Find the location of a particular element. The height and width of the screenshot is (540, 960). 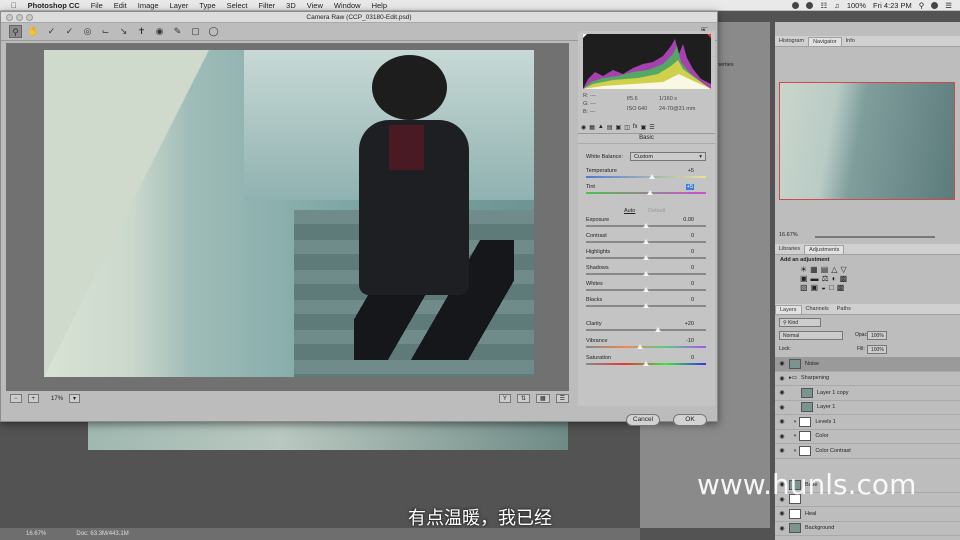

color-sampler-icon: ✓ is located at coordinates (69, 31).